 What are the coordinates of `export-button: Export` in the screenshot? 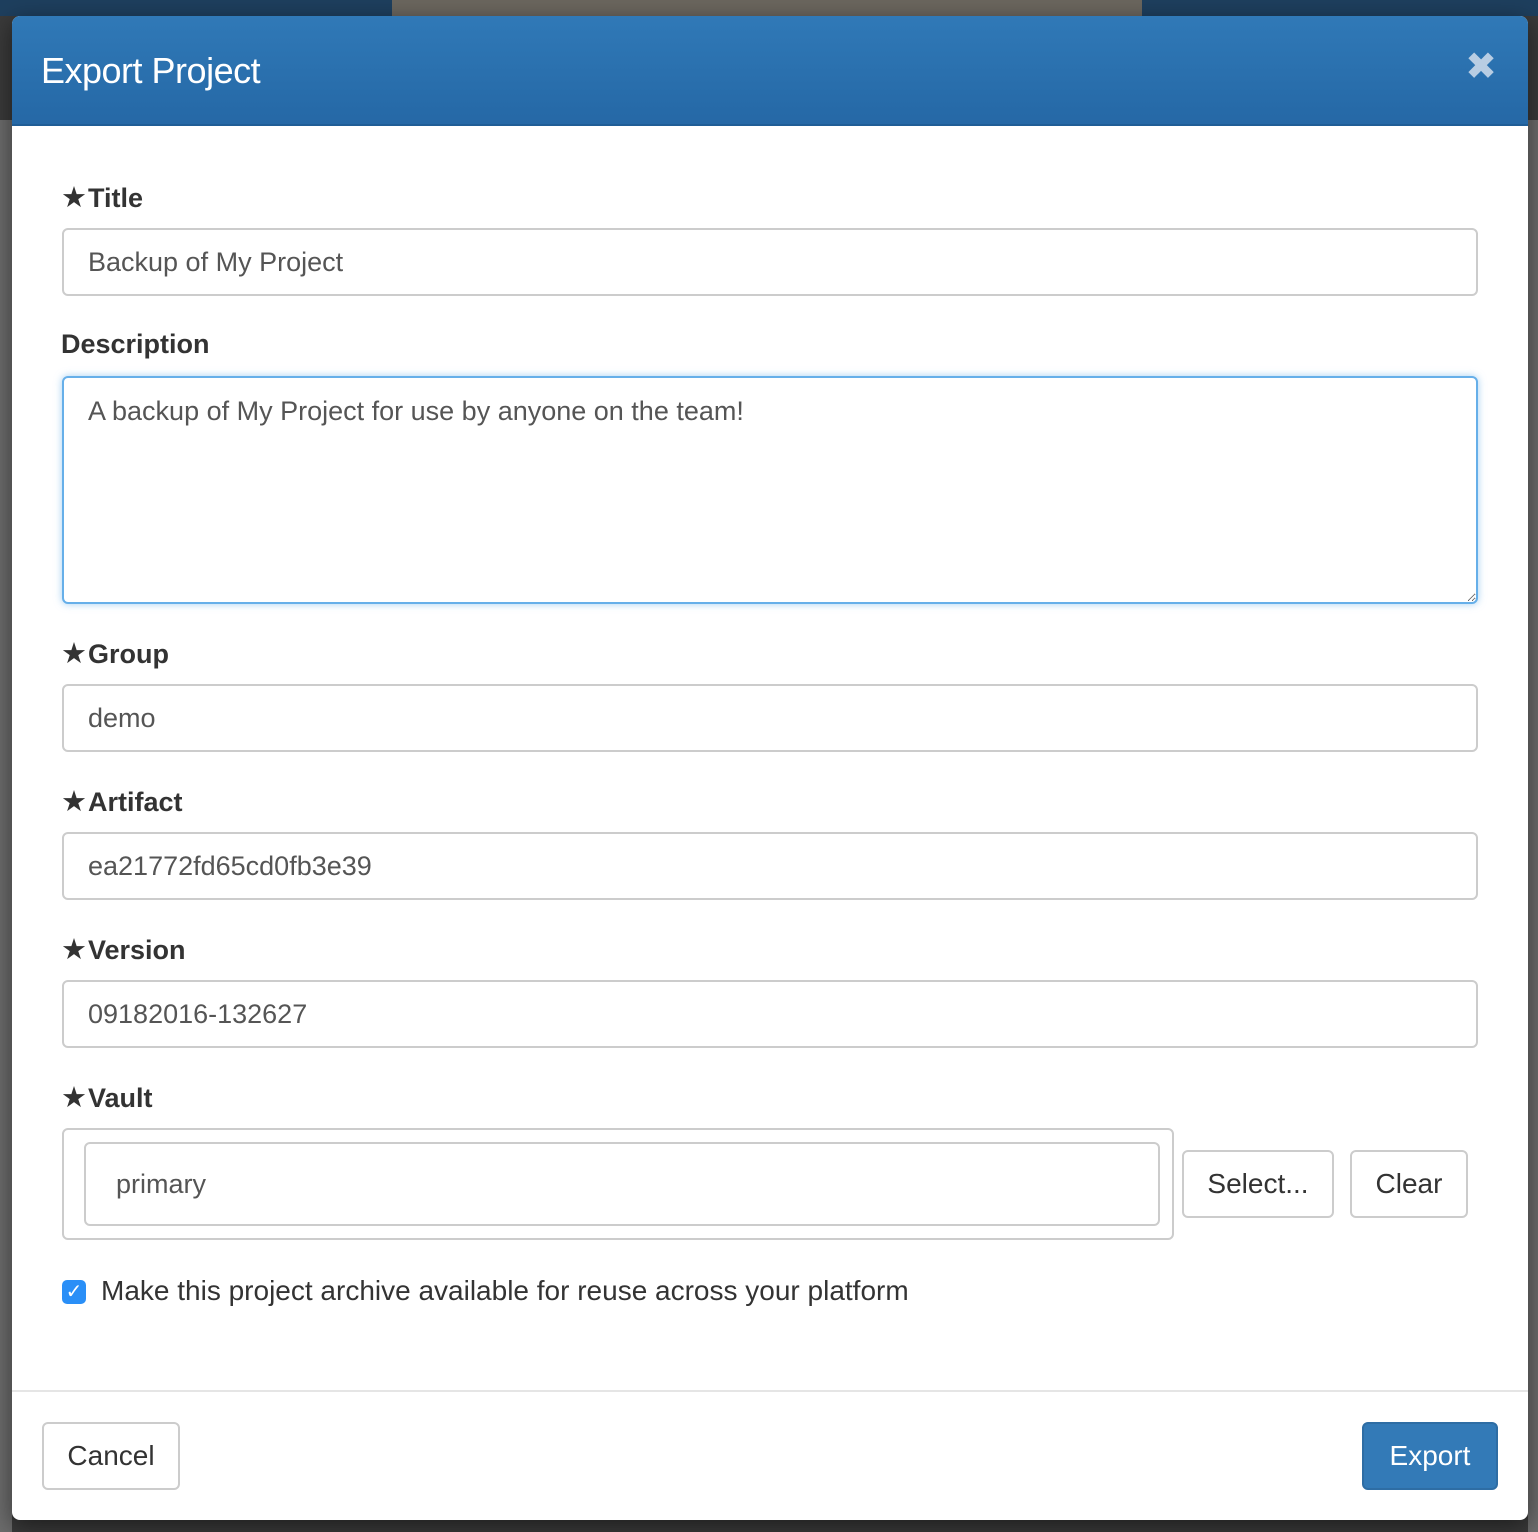 It's located at (1430, 1456).